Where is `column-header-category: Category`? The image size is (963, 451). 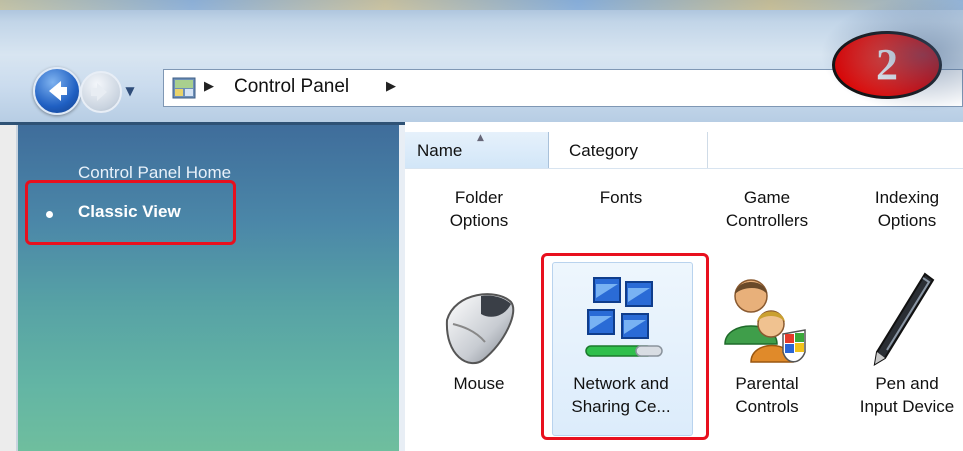 column-header-category: Category is located at coordinates (628, 150).